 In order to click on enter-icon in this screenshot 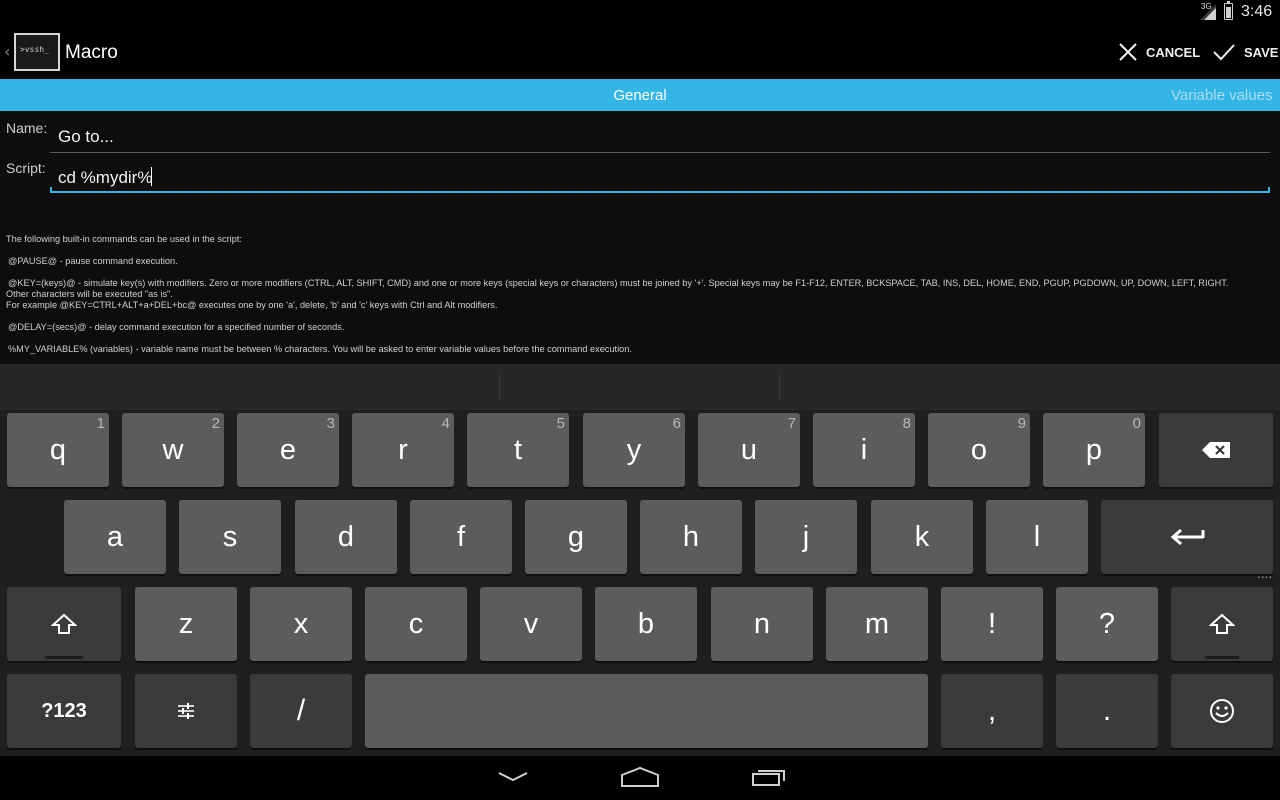, I will do `click(1187, 537)`.